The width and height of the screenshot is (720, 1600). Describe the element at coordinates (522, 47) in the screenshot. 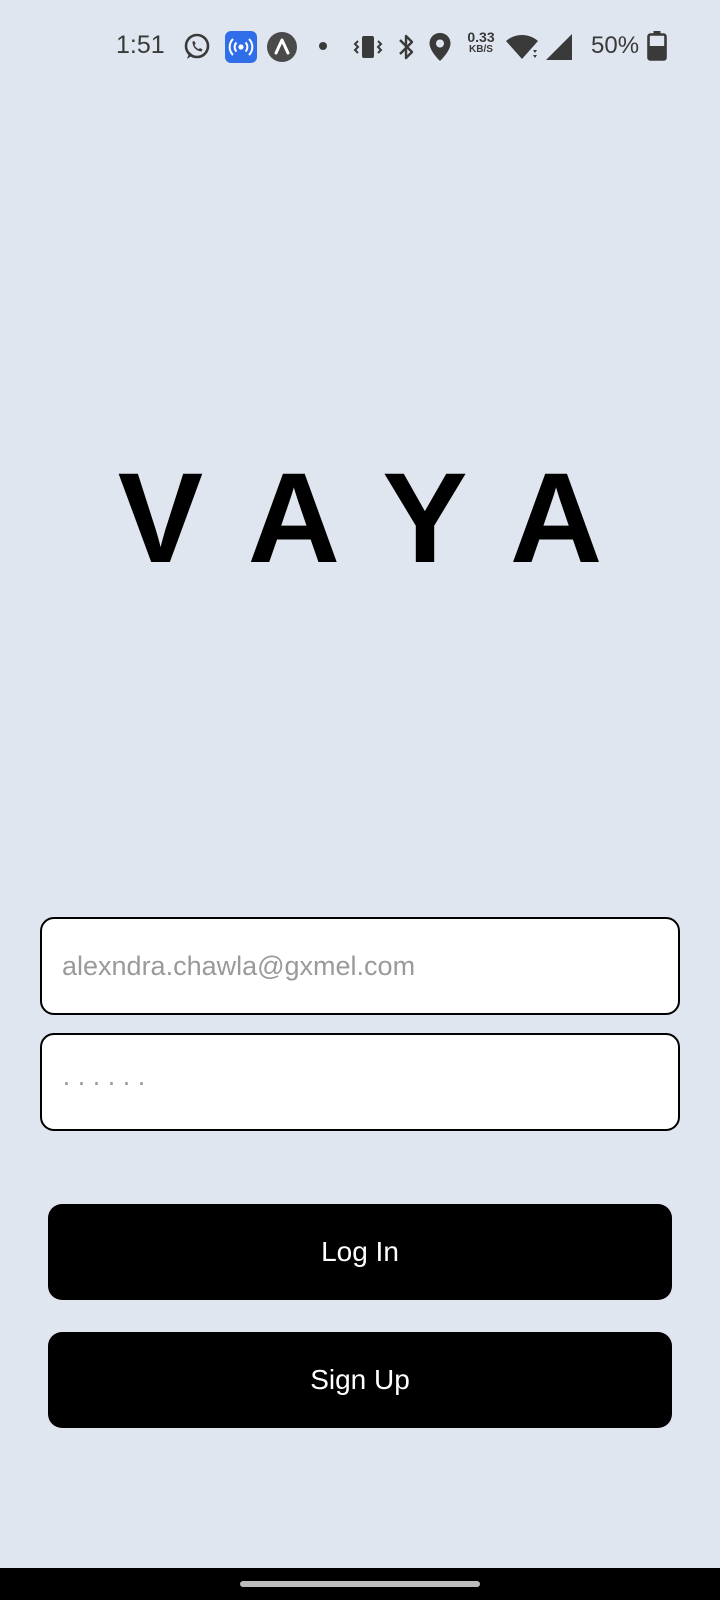

I see `wifi-icon` at that location.